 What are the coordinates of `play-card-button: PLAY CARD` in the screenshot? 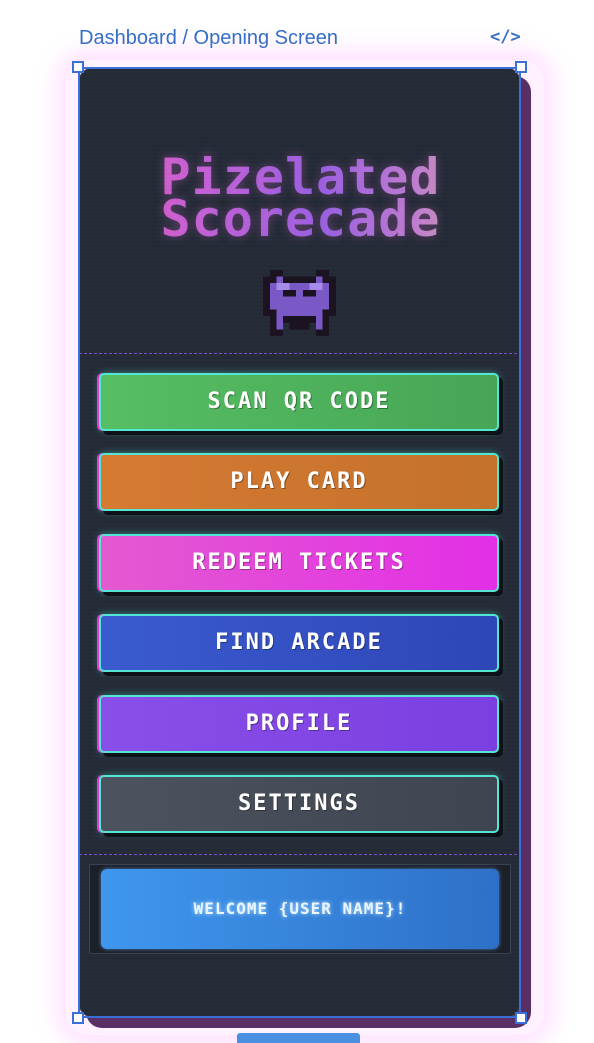 It's located at (299, 482).